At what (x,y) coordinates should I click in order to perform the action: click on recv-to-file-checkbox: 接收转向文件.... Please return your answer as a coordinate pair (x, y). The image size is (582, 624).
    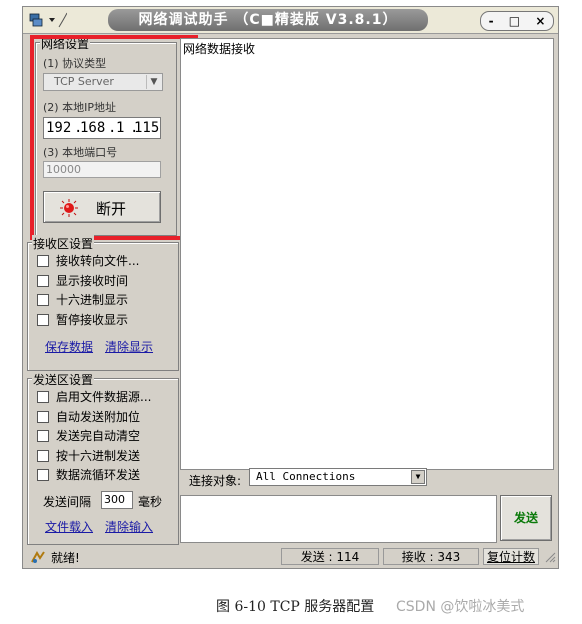
    Looking at the image, I should click on (88, 261).